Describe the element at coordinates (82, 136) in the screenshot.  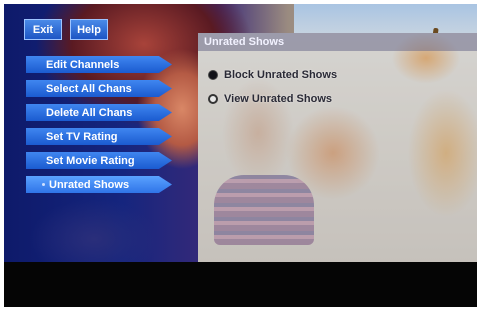
I see `menu-item-label: Set TV Rating` at that location.